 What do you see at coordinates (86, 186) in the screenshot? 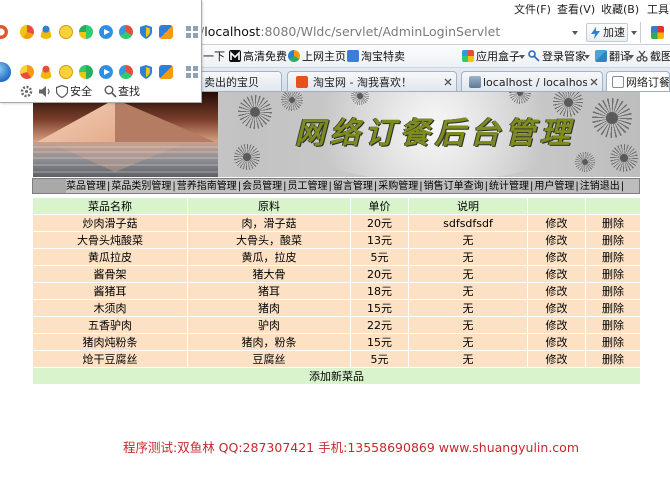
I see `nav-link: 菜品管理` at bounding box center [86, 186].